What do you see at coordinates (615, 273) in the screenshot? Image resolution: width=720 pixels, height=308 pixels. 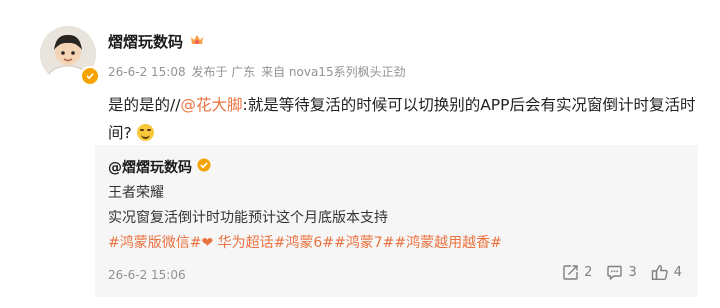 I see `comment-icon` at bounding box center [615, 273].